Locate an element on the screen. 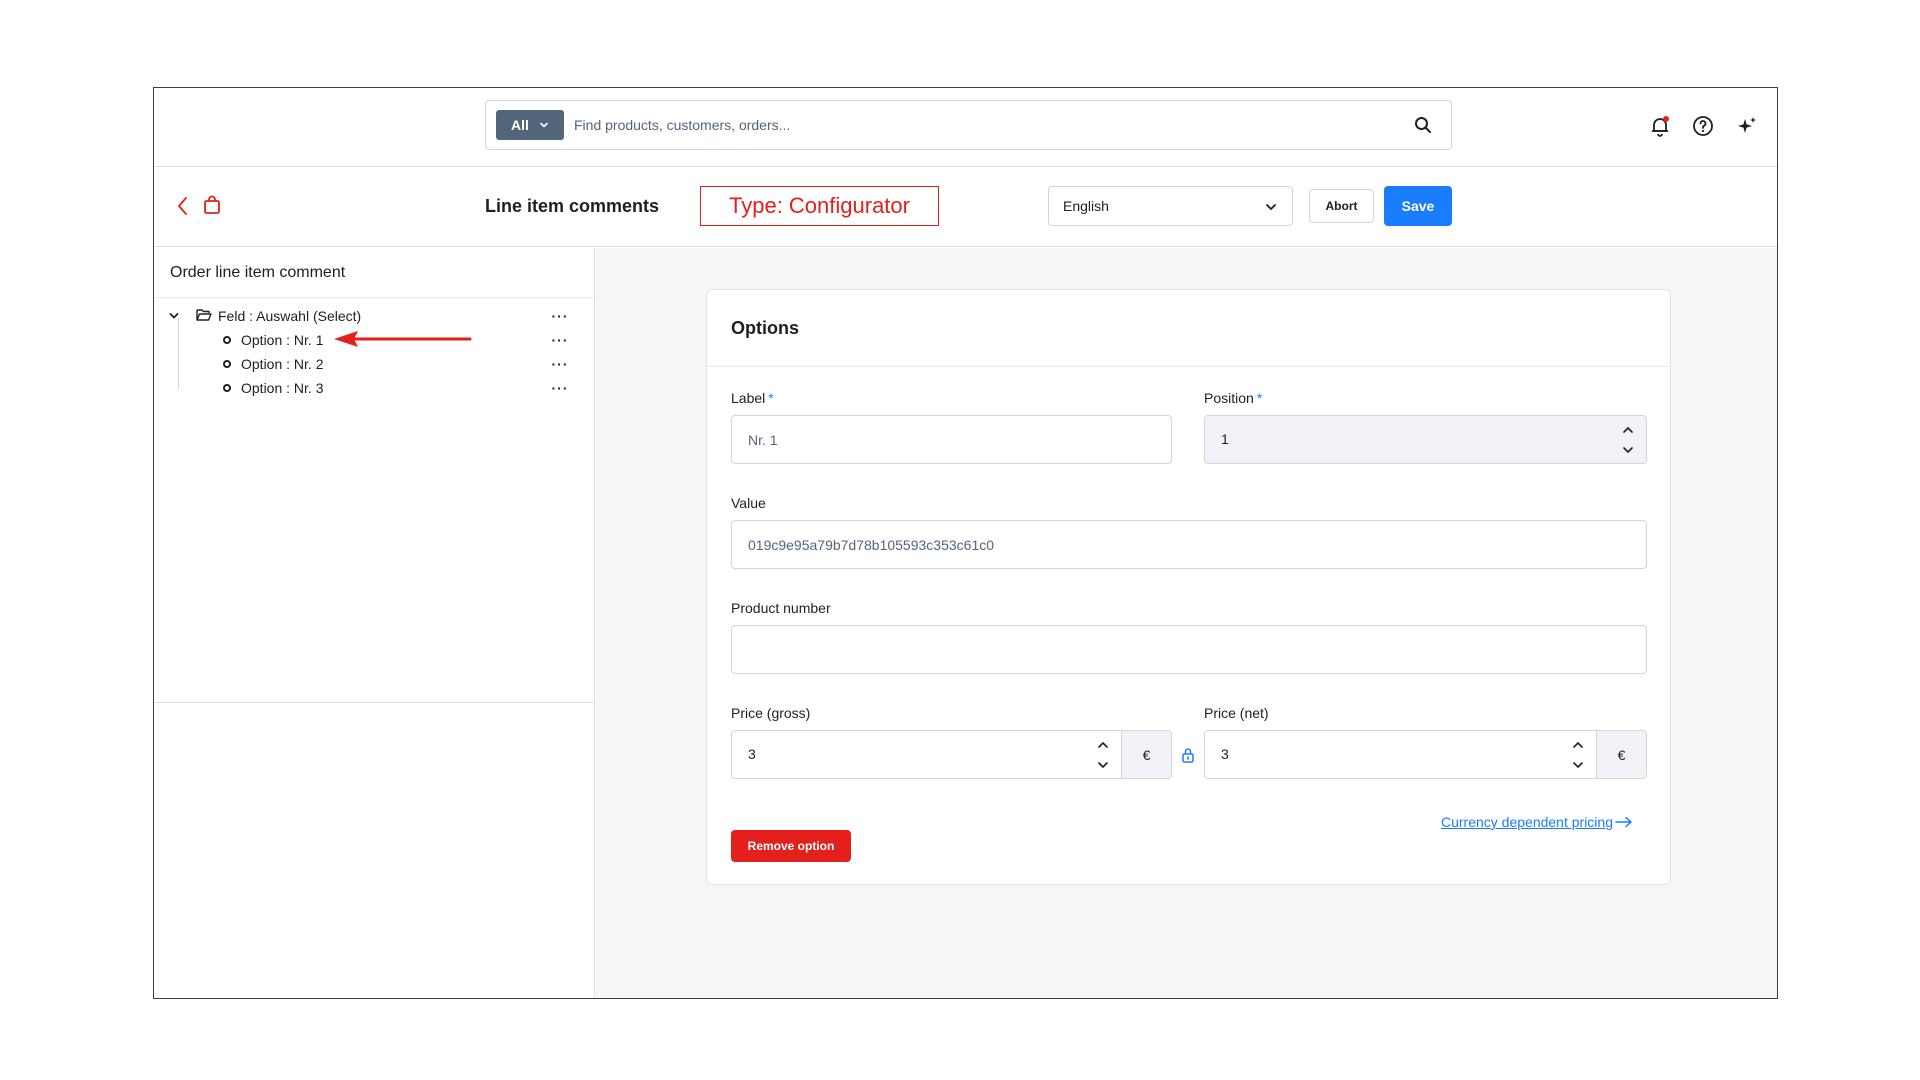  price-gross-field-label: Price (gross) is located at coordinates (771, 713).